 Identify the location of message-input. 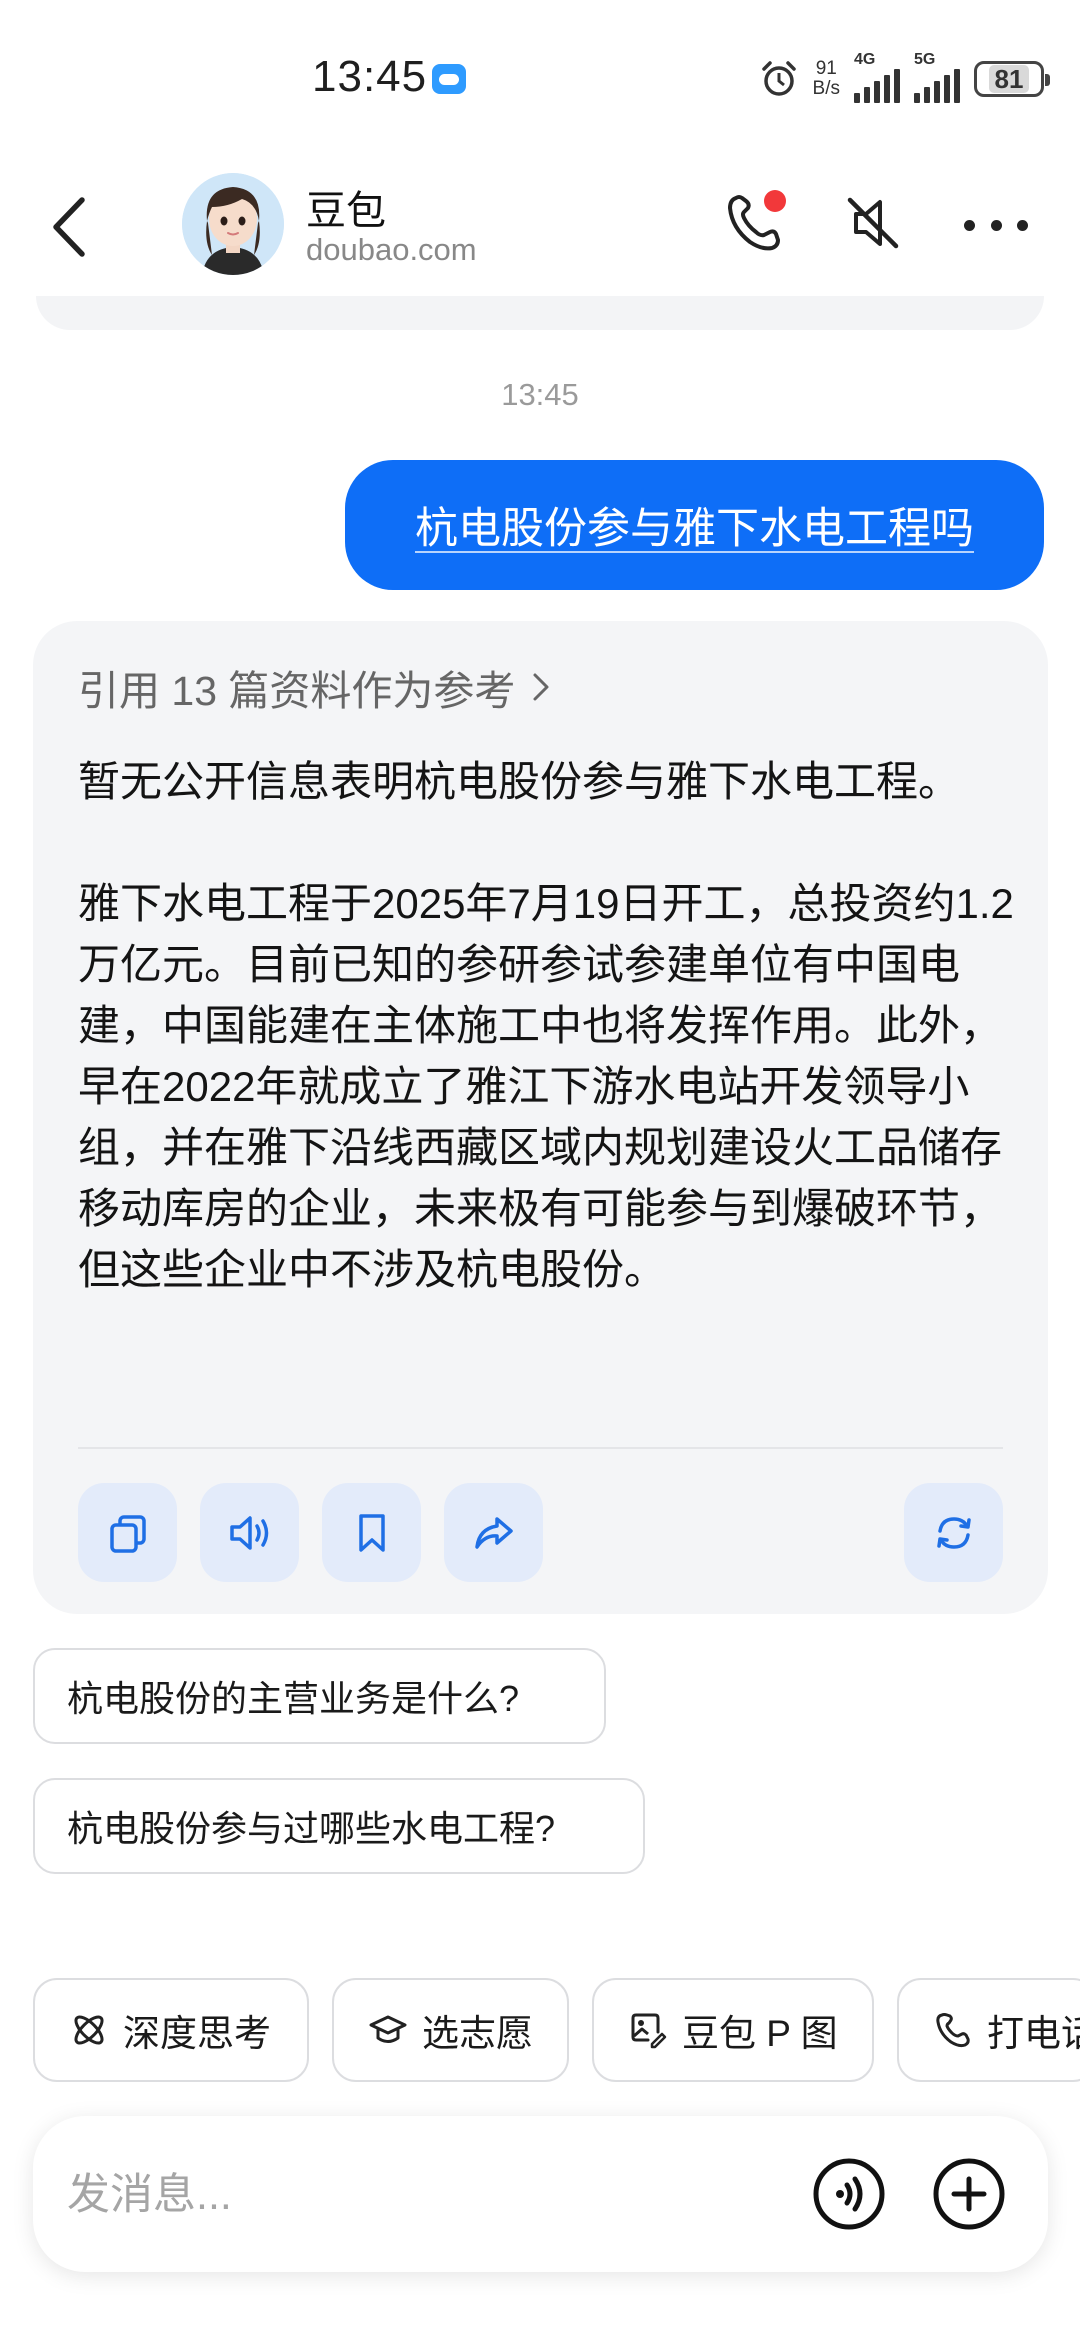
(417, 2195).